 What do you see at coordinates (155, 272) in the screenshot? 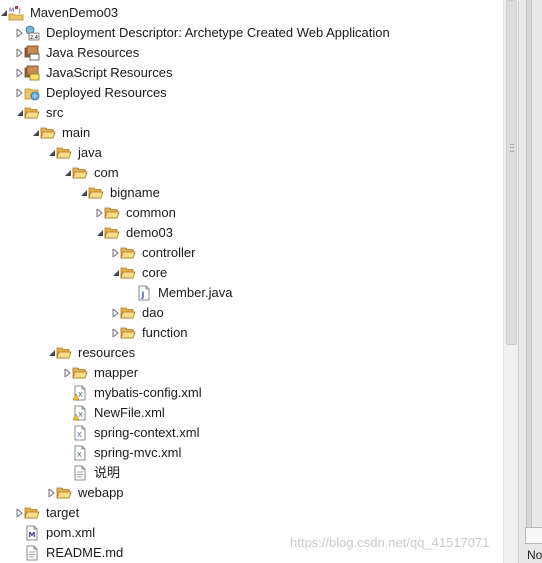
I see `tree-item-label: core` at bounding box center [155, 272].